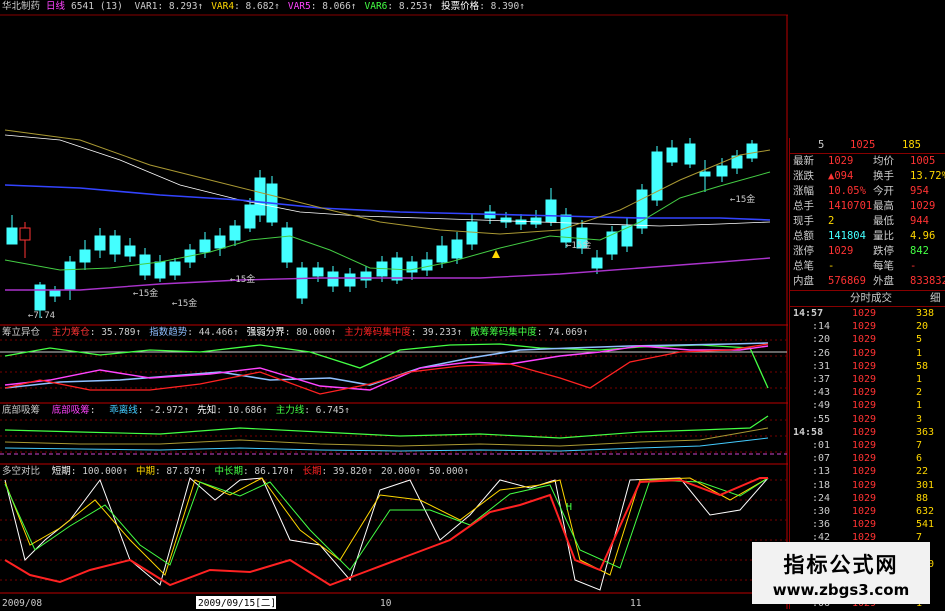 The width and height of the screenshot is (945, 611). I want to click on indicator-name: 强弱分界, so click(265, 332).